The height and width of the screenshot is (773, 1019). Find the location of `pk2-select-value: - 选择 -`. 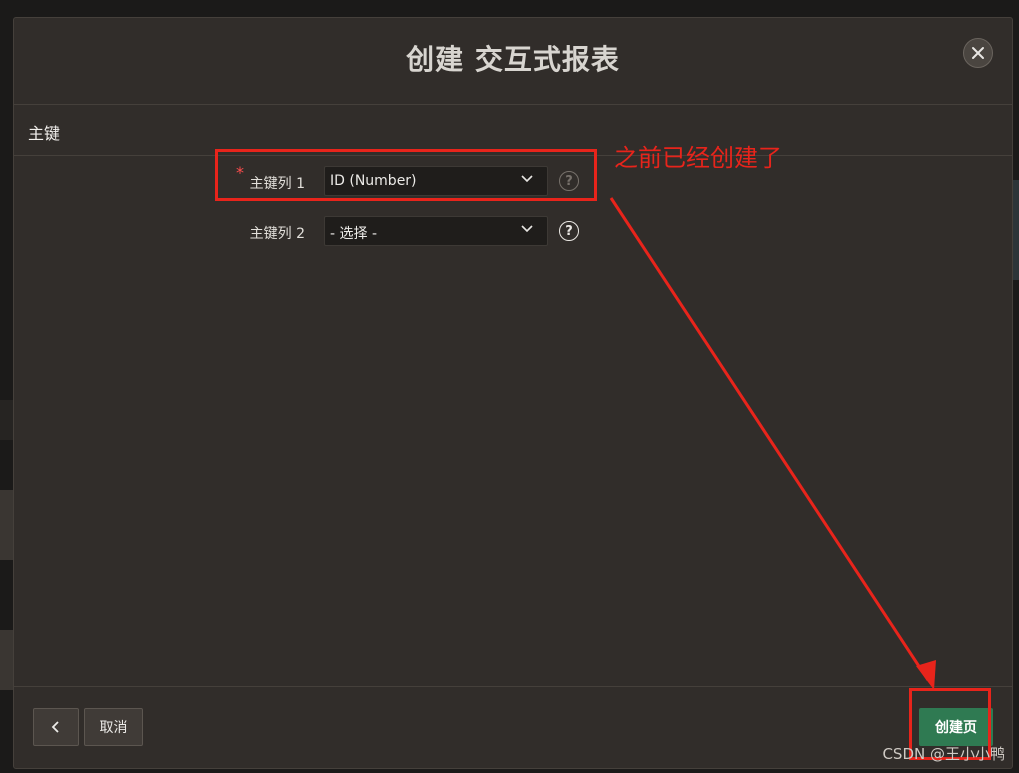

pk2-select-value: - 选择 - is located at coordinates (354, 234).